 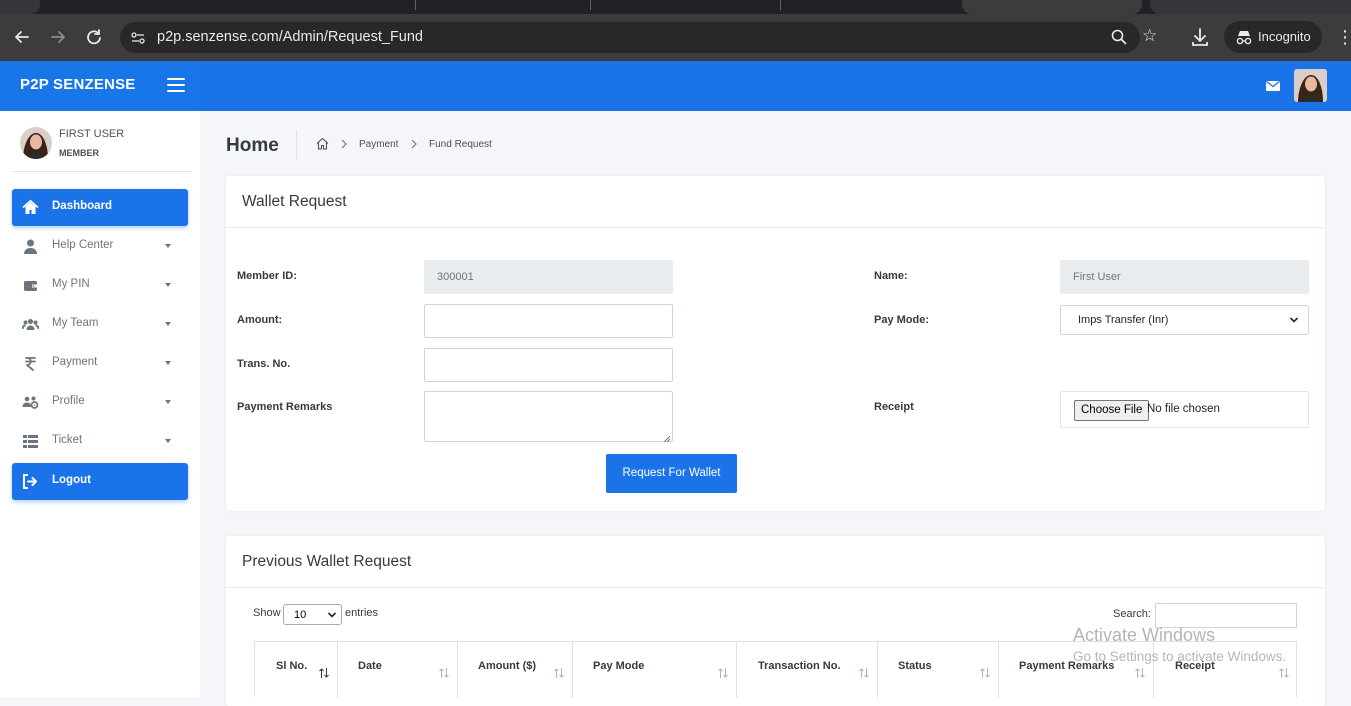 I want to click on sidebar-item-ticket: Ticket, so click(x=100, y=441).